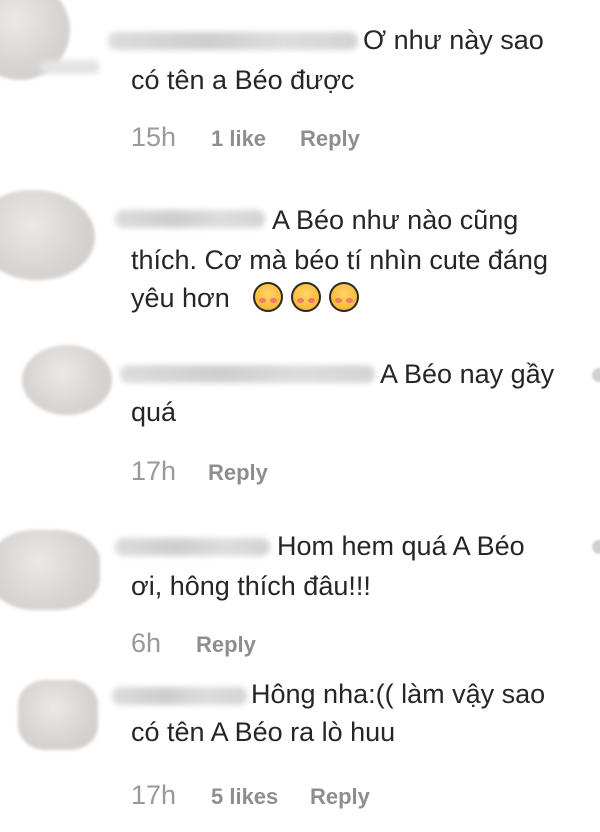 The width and height of the screenshot is (600, 832). What do you see at coordinates (401, 546) in the screenshot?
I see `comment-text-line: Hom hem quá A Béo` at bounding box center [401, 546].